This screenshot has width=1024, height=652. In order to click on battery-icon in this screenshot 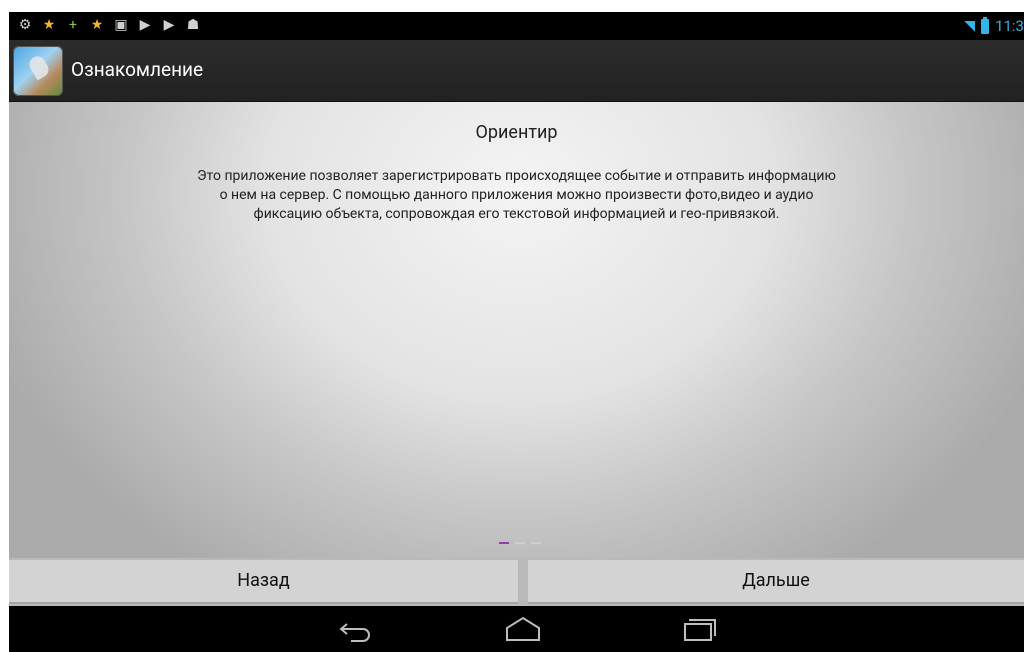, I will do `click(985, 25)`.